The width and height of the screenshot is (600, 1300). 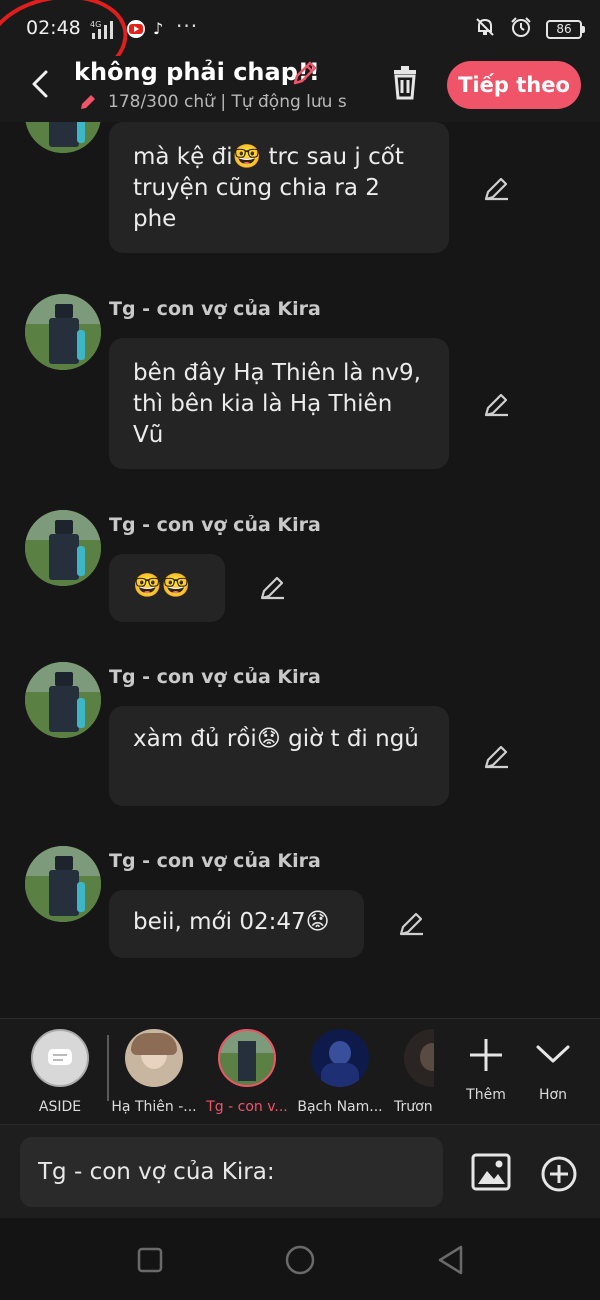 I want to click on chevron-left-icon, so click(x=40, y=84).